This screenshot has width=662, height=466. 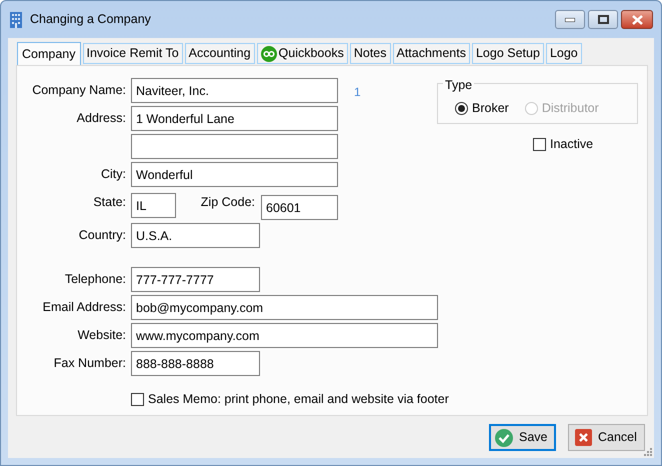 I want to click on minimize-button, so click(x=570, y=19).